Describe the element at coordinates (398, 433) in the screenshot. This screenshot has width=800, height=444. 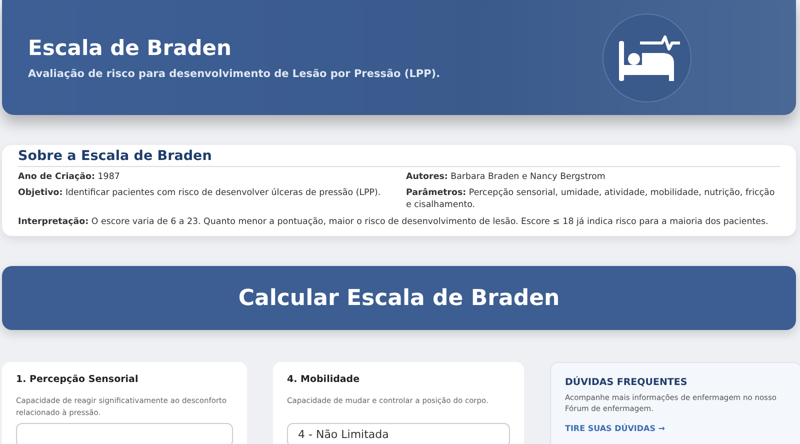
I see `score-select: 4 - Não Limitada` at that location.